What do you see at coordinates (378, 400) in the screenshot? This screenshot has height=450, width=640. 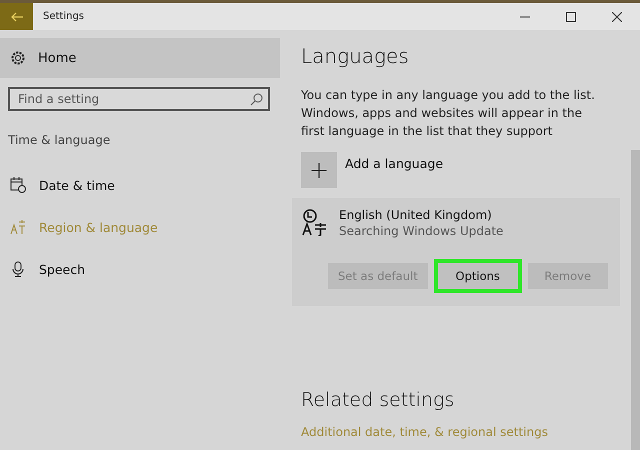 I see `section-heading: Related settings` at bounding box center [378, 400].